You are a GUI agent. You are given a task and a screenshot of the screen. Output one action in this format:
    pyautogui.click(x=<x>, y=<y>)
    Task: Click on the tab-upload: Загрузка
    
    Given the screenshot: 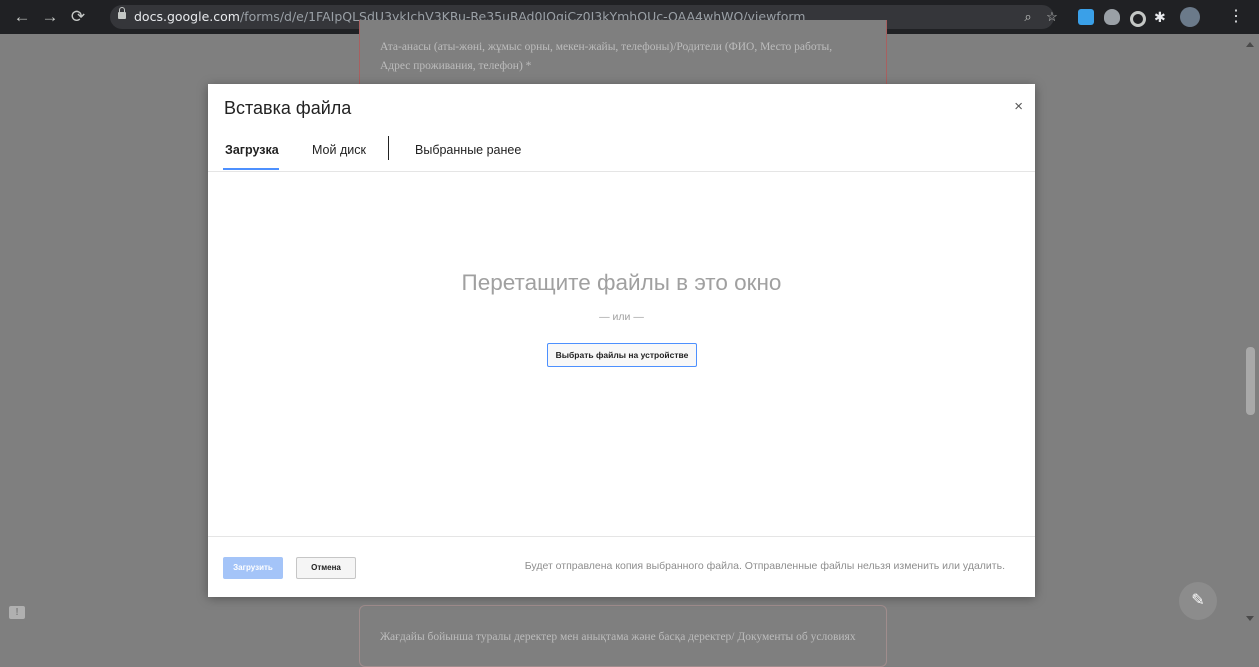 What is the action you would take?
    pyautogui.click(x=252, y=150)
    